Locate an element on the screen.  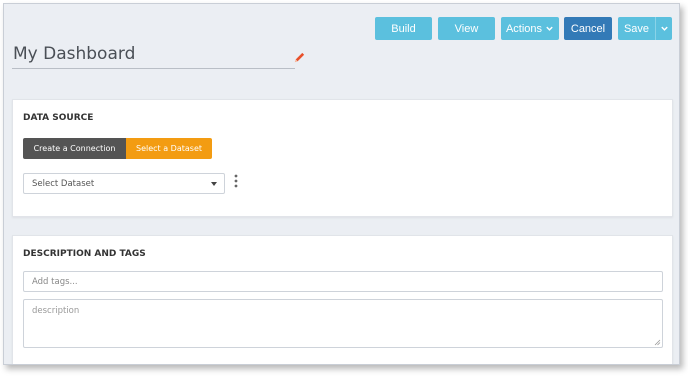
view-button-label: View is located at coordinates (466, 28).